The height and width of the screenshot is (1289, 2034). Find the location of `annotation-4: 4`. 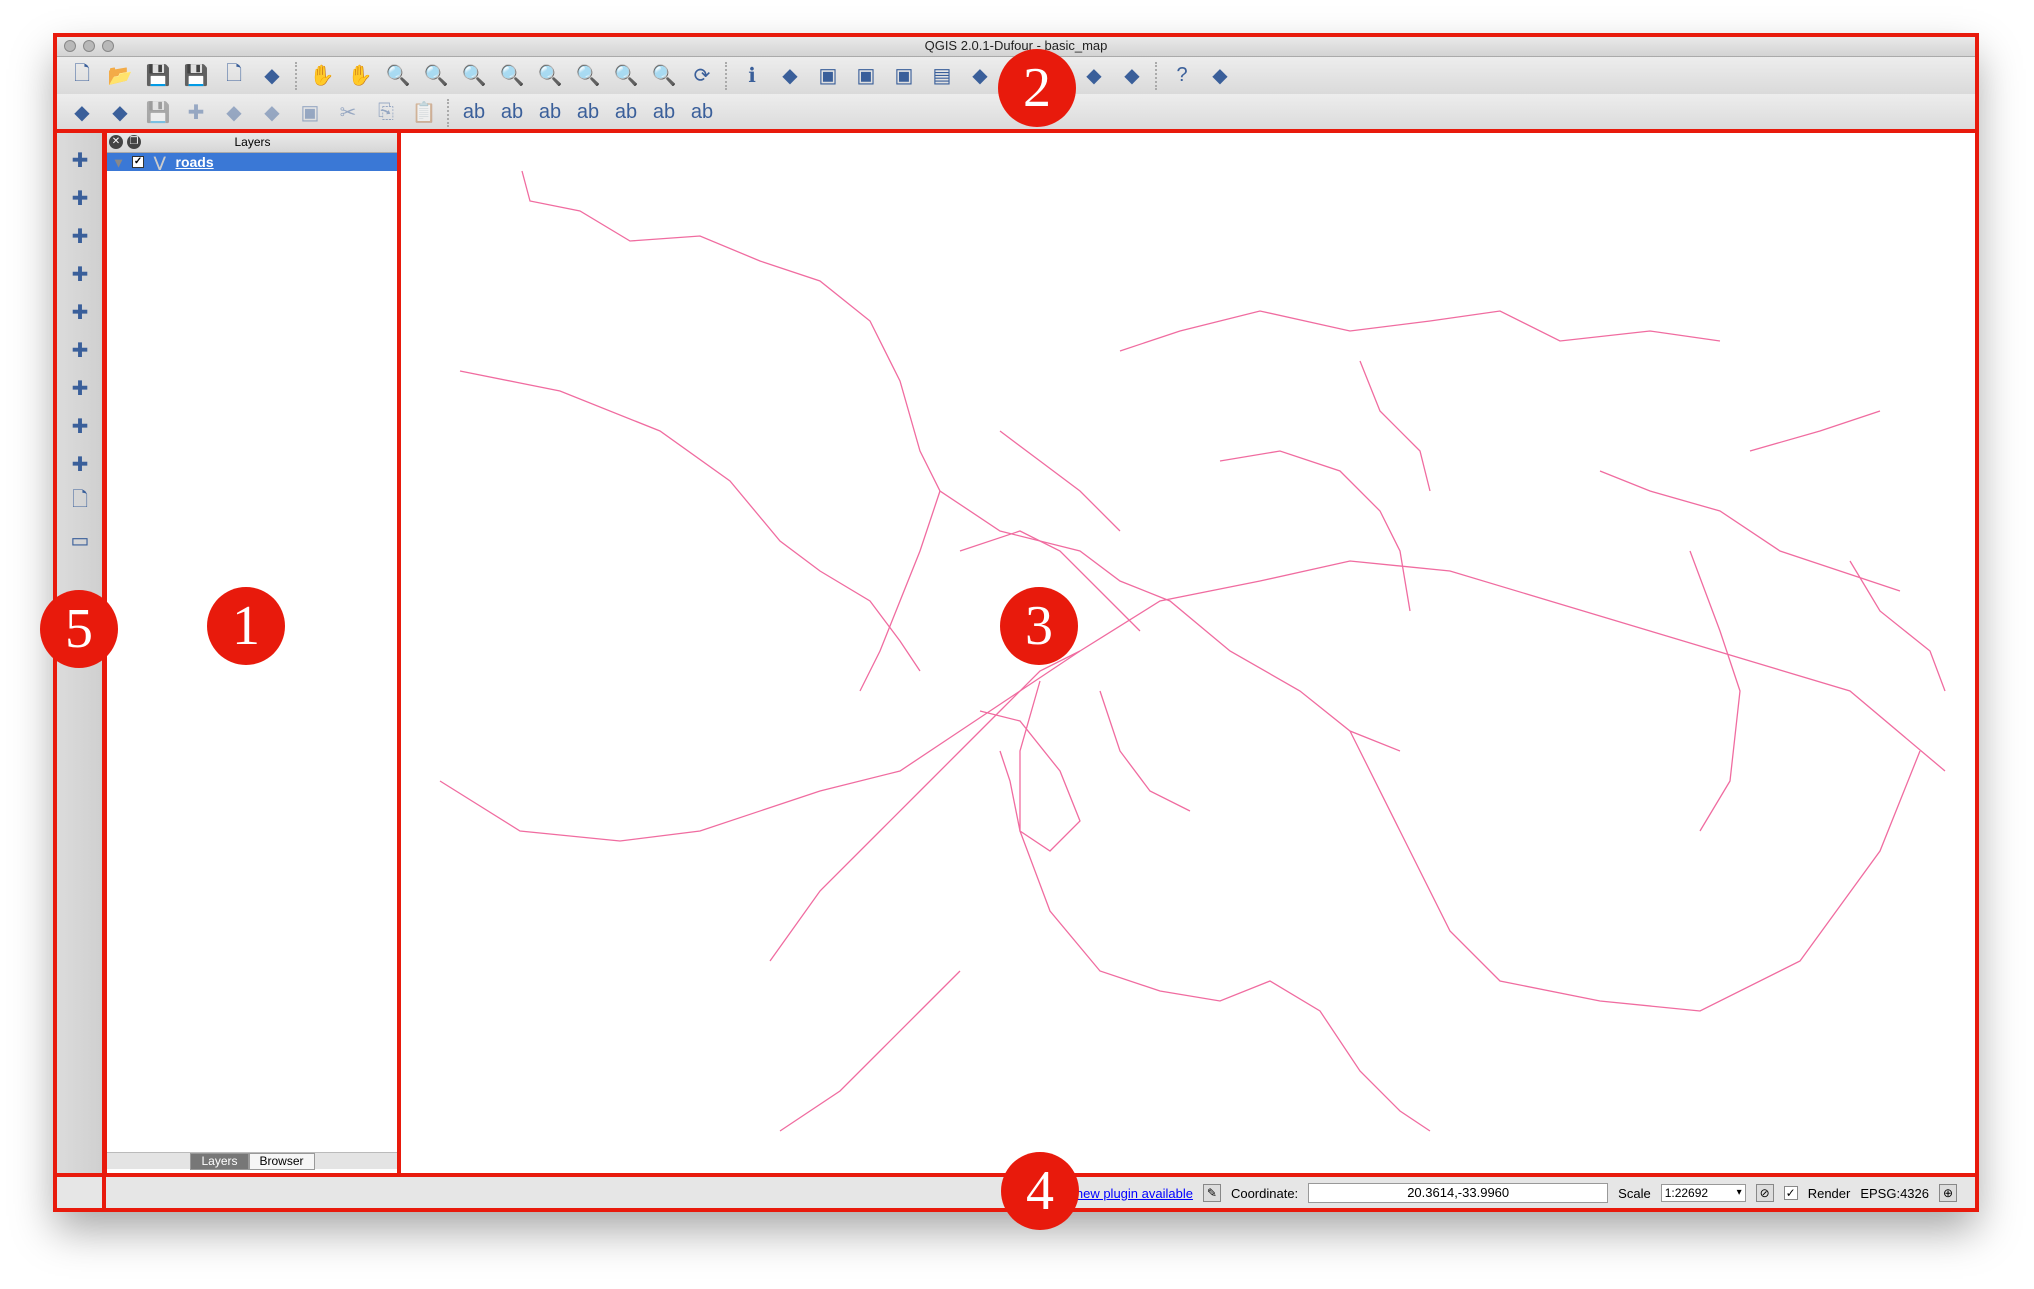

annotation-4: 4 is located at coordinates (1040, 1191).